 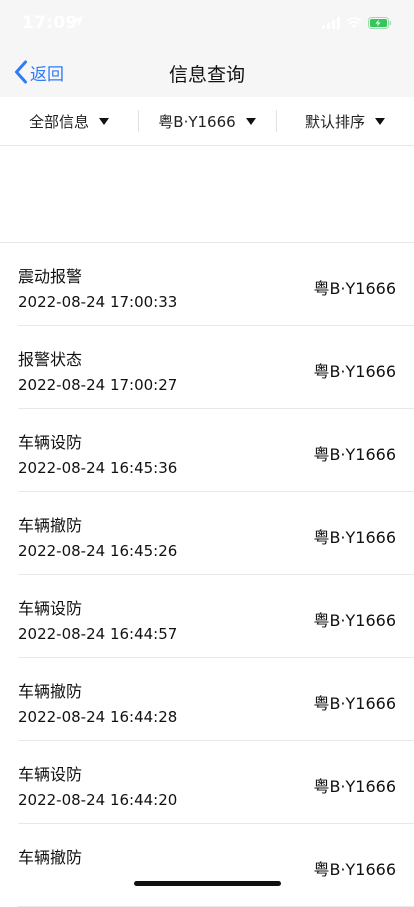 I want to click on filter-bar: 全部信息 粤B·Y1666 默认排序, so click(x=207, y=121).